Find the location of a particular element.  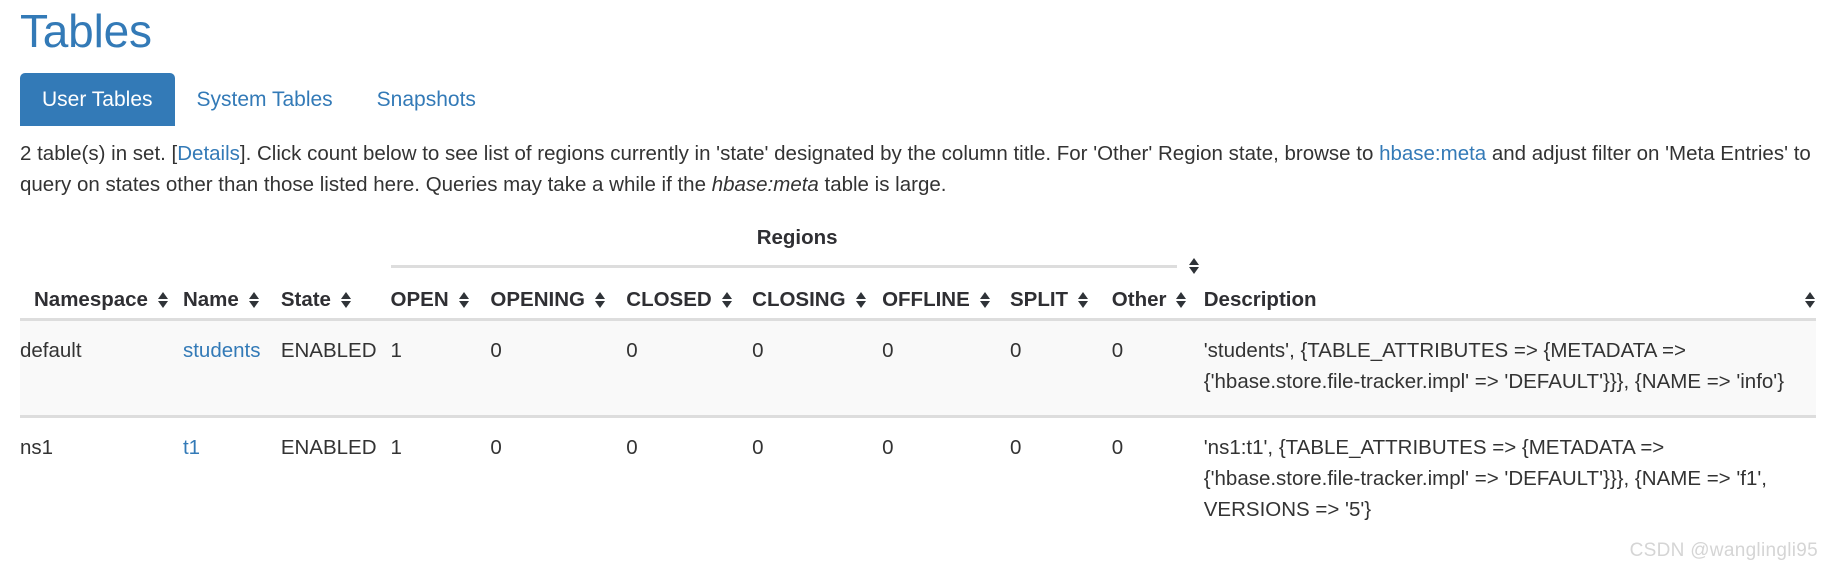

sort-icon-open is located at coordinates (464, 300).